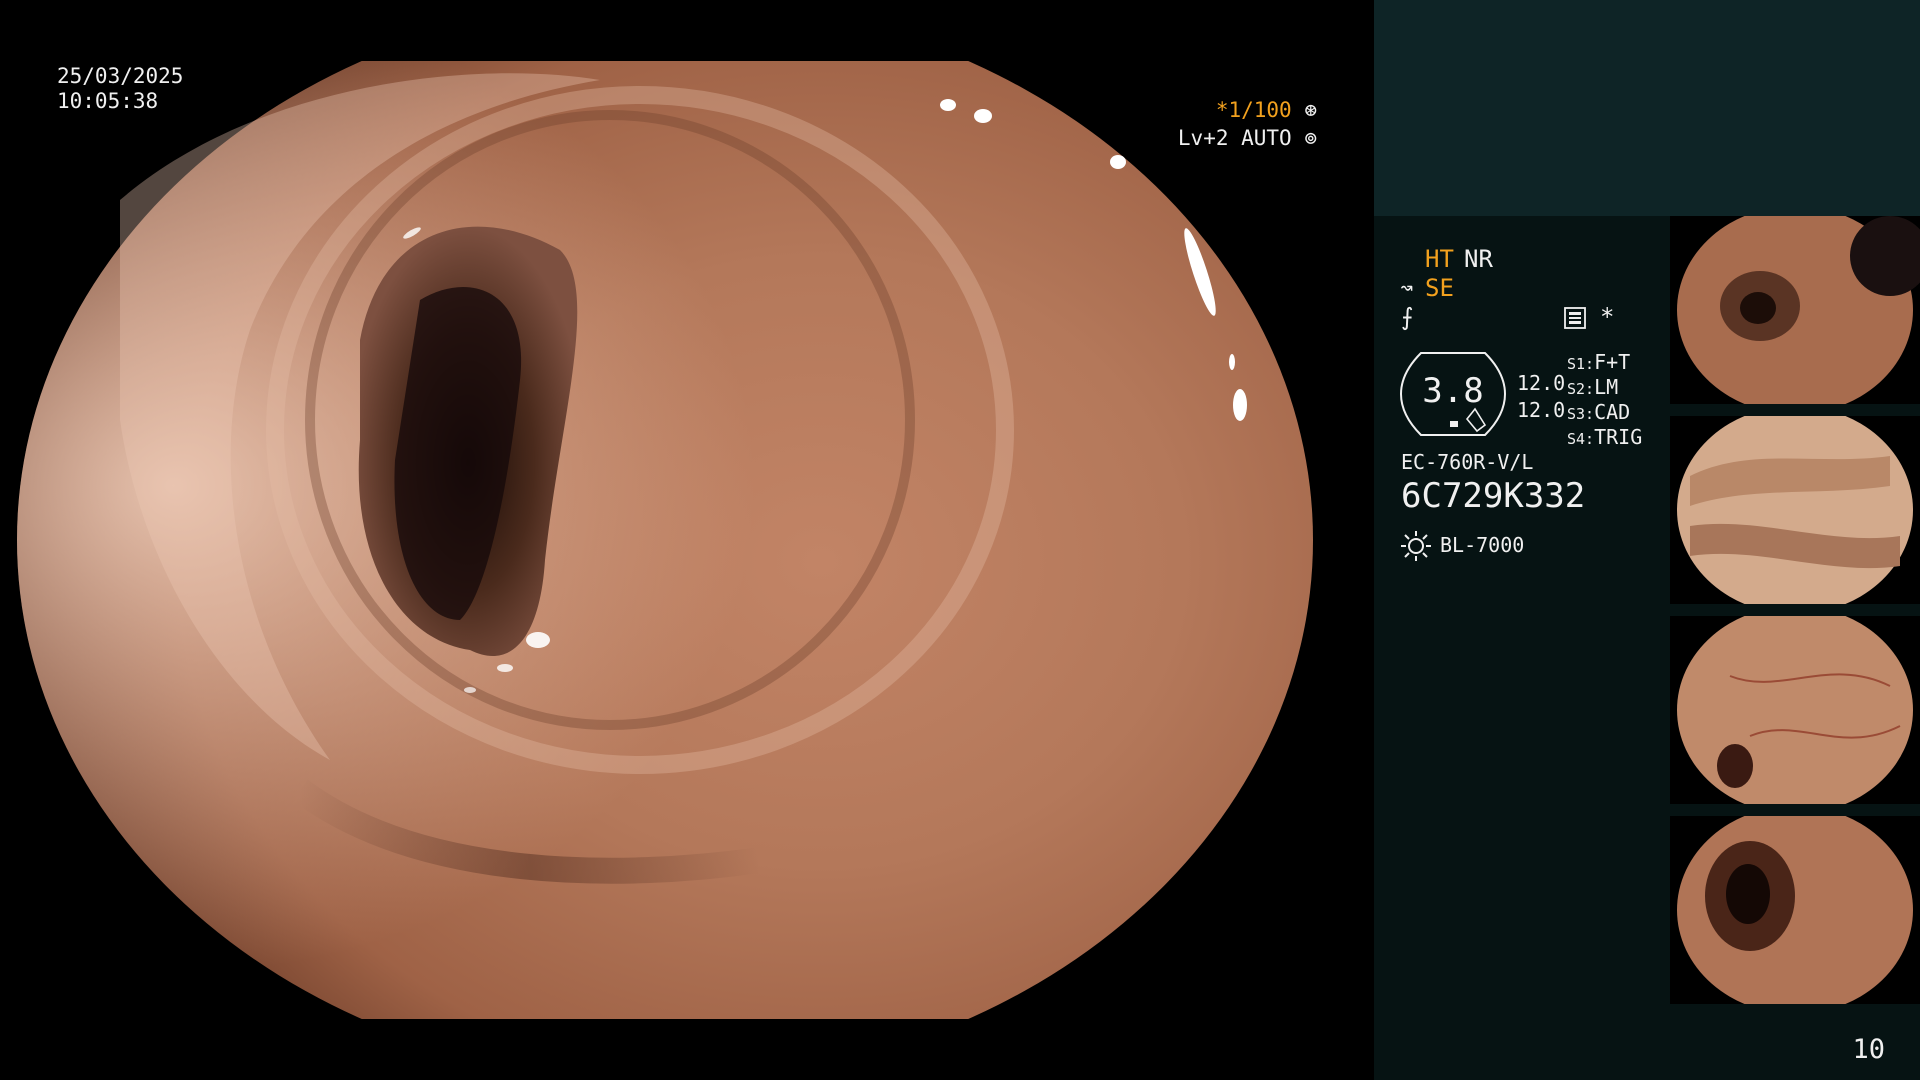 The height and width of the screenshot is (1080, 1920). What do you see at coordinates (1416, 546) in the screenshot?
I see `lamp-icon` at bounding box center [1416, 546].